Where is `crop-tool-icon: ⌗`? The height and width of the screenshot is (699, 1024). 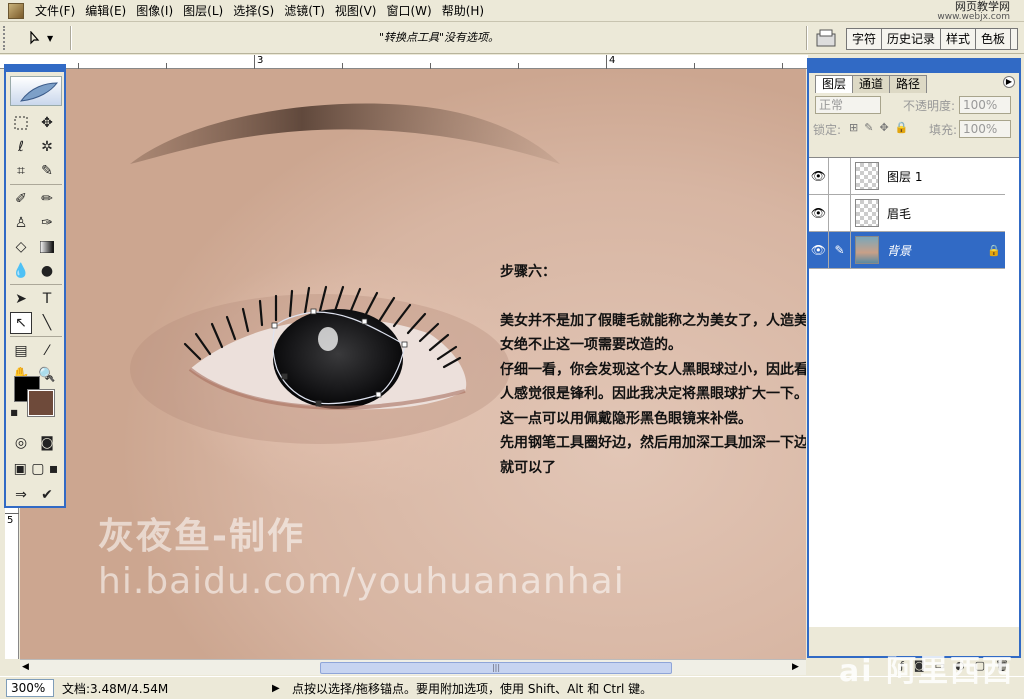 crop-tool-icon: ⌗ is located at coordinates (21, 171).